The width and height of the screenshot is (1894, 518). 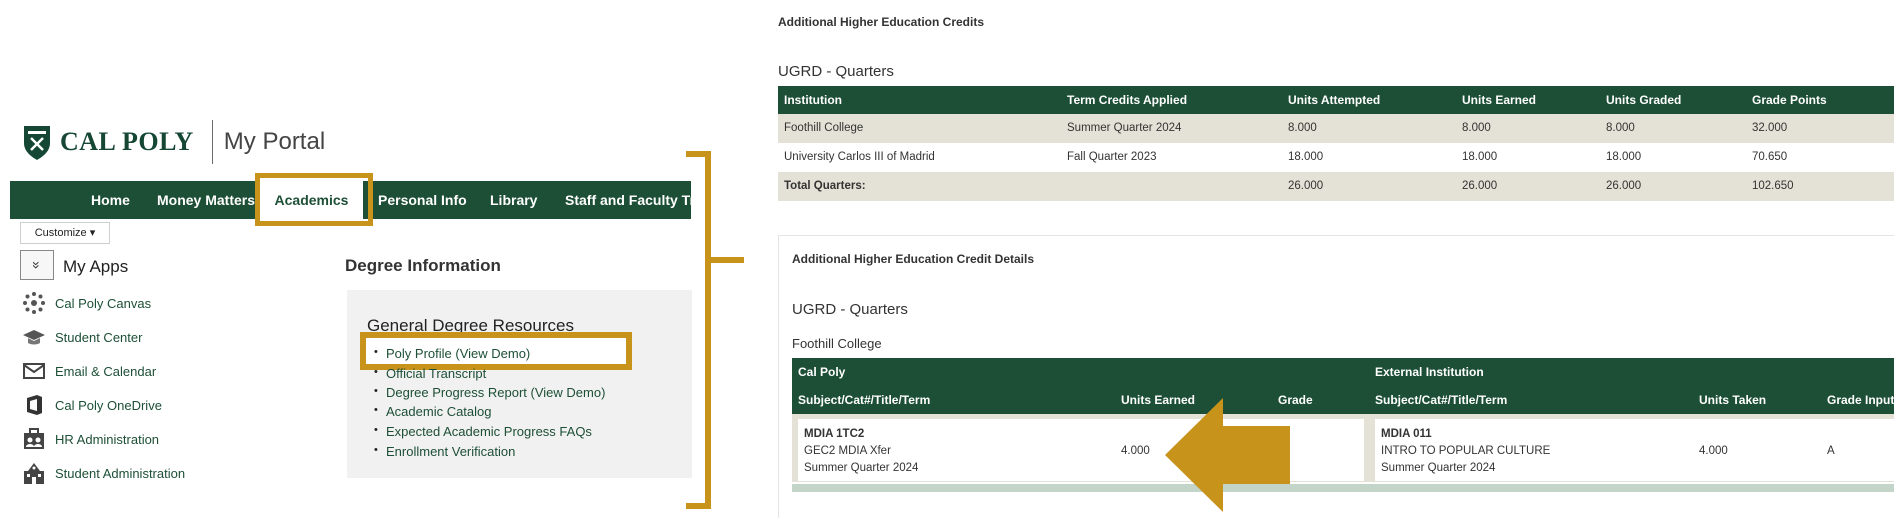 I want to click on cell-units-attempted: 8.000, so click(x=1302, y=128).